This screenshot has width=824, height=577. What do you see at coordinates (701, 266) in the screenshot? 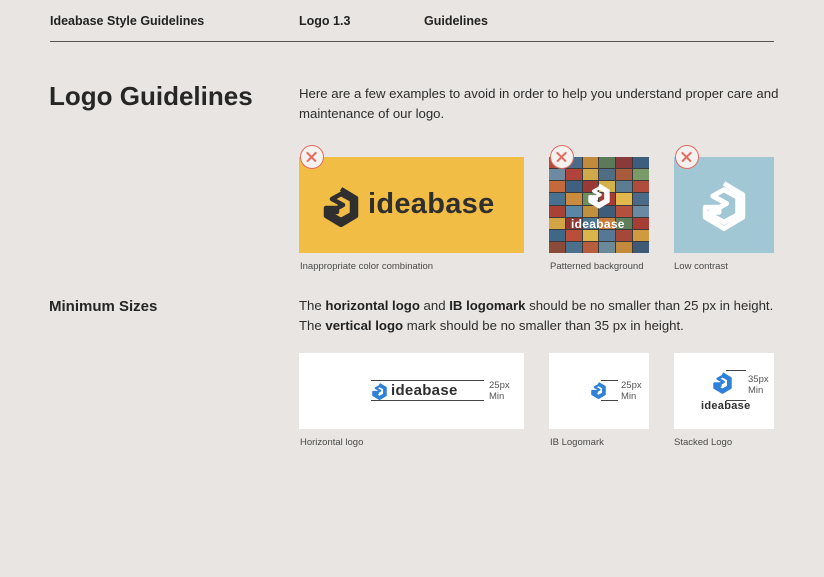
I see `caption-low-contrast: Low contrast` at bounding box center [701, 266].